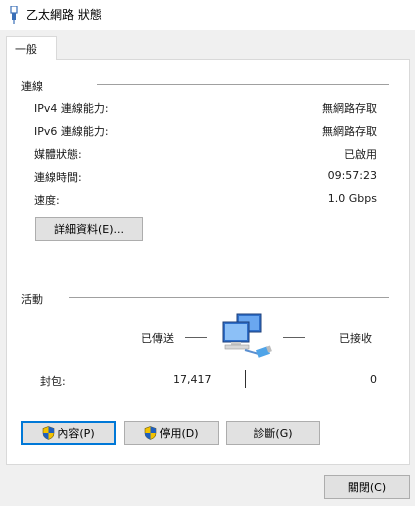  I want to click on window-title: 乙太網路 狀態, so click(64, 15).